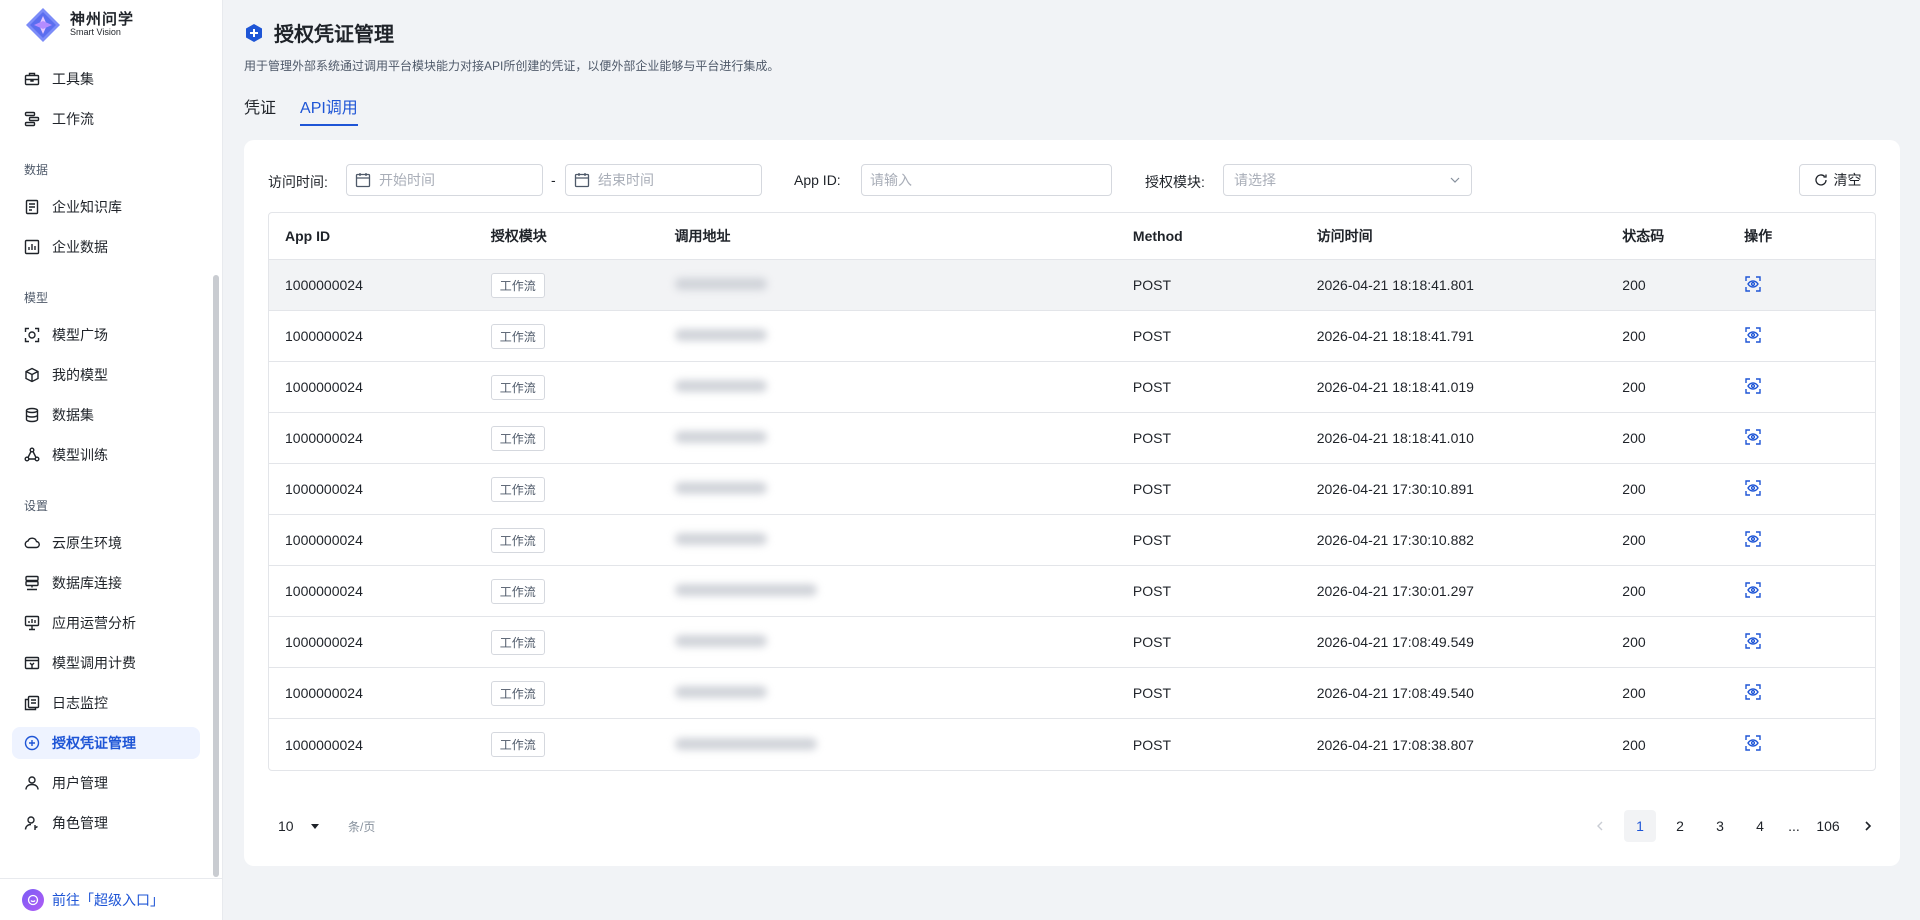  What do you see at coordinates (702, 236) in the screenshot?
I see `column-header-endpoint: 调用地址` at bounding box center [702, 236].